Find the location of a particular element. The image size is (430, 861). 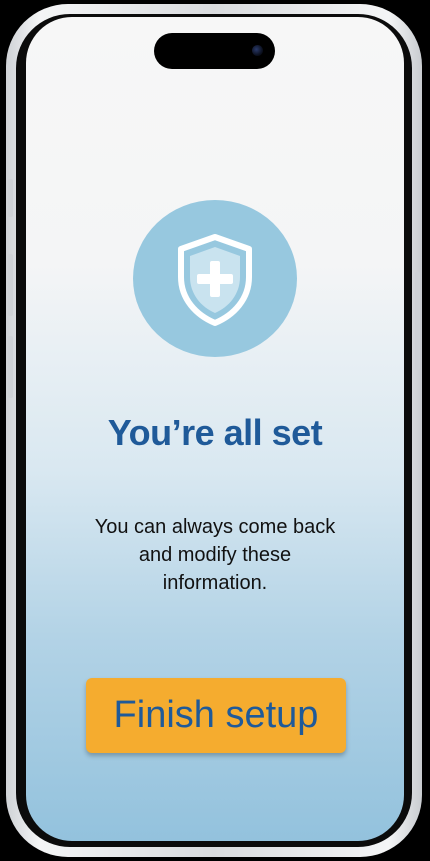

volume-down-button is located at coordinates (10, 367).